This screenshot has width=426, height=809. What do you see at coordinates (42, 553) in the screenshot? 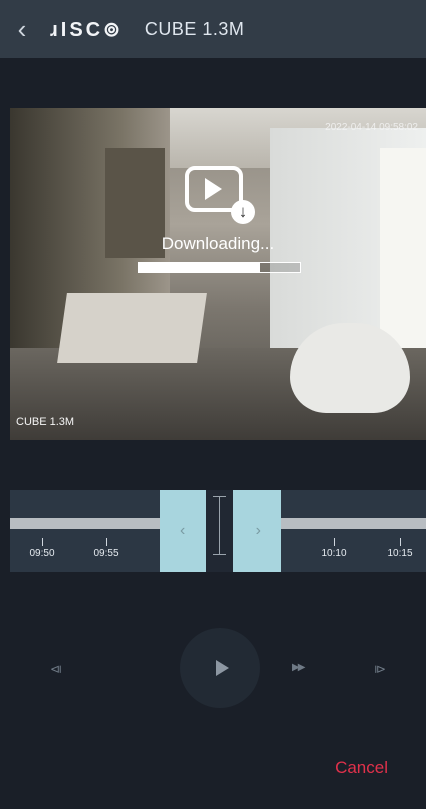
I see `tick-label: 09:50` at bounding box center [42, 553].